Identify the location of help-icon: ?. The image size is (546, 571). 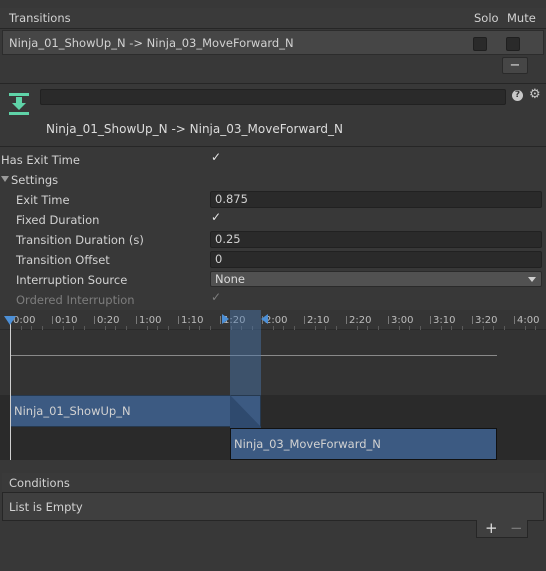
(517, 95).